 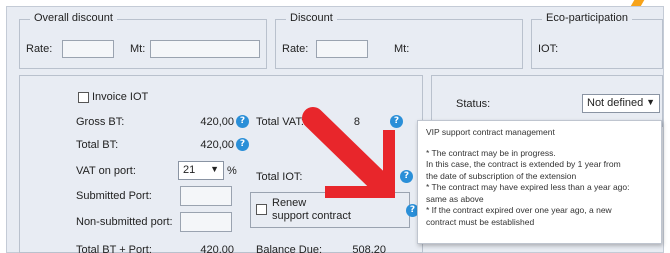 I want to click on overall-discount-mt-label: Mt:, so click(x=138, y=49).